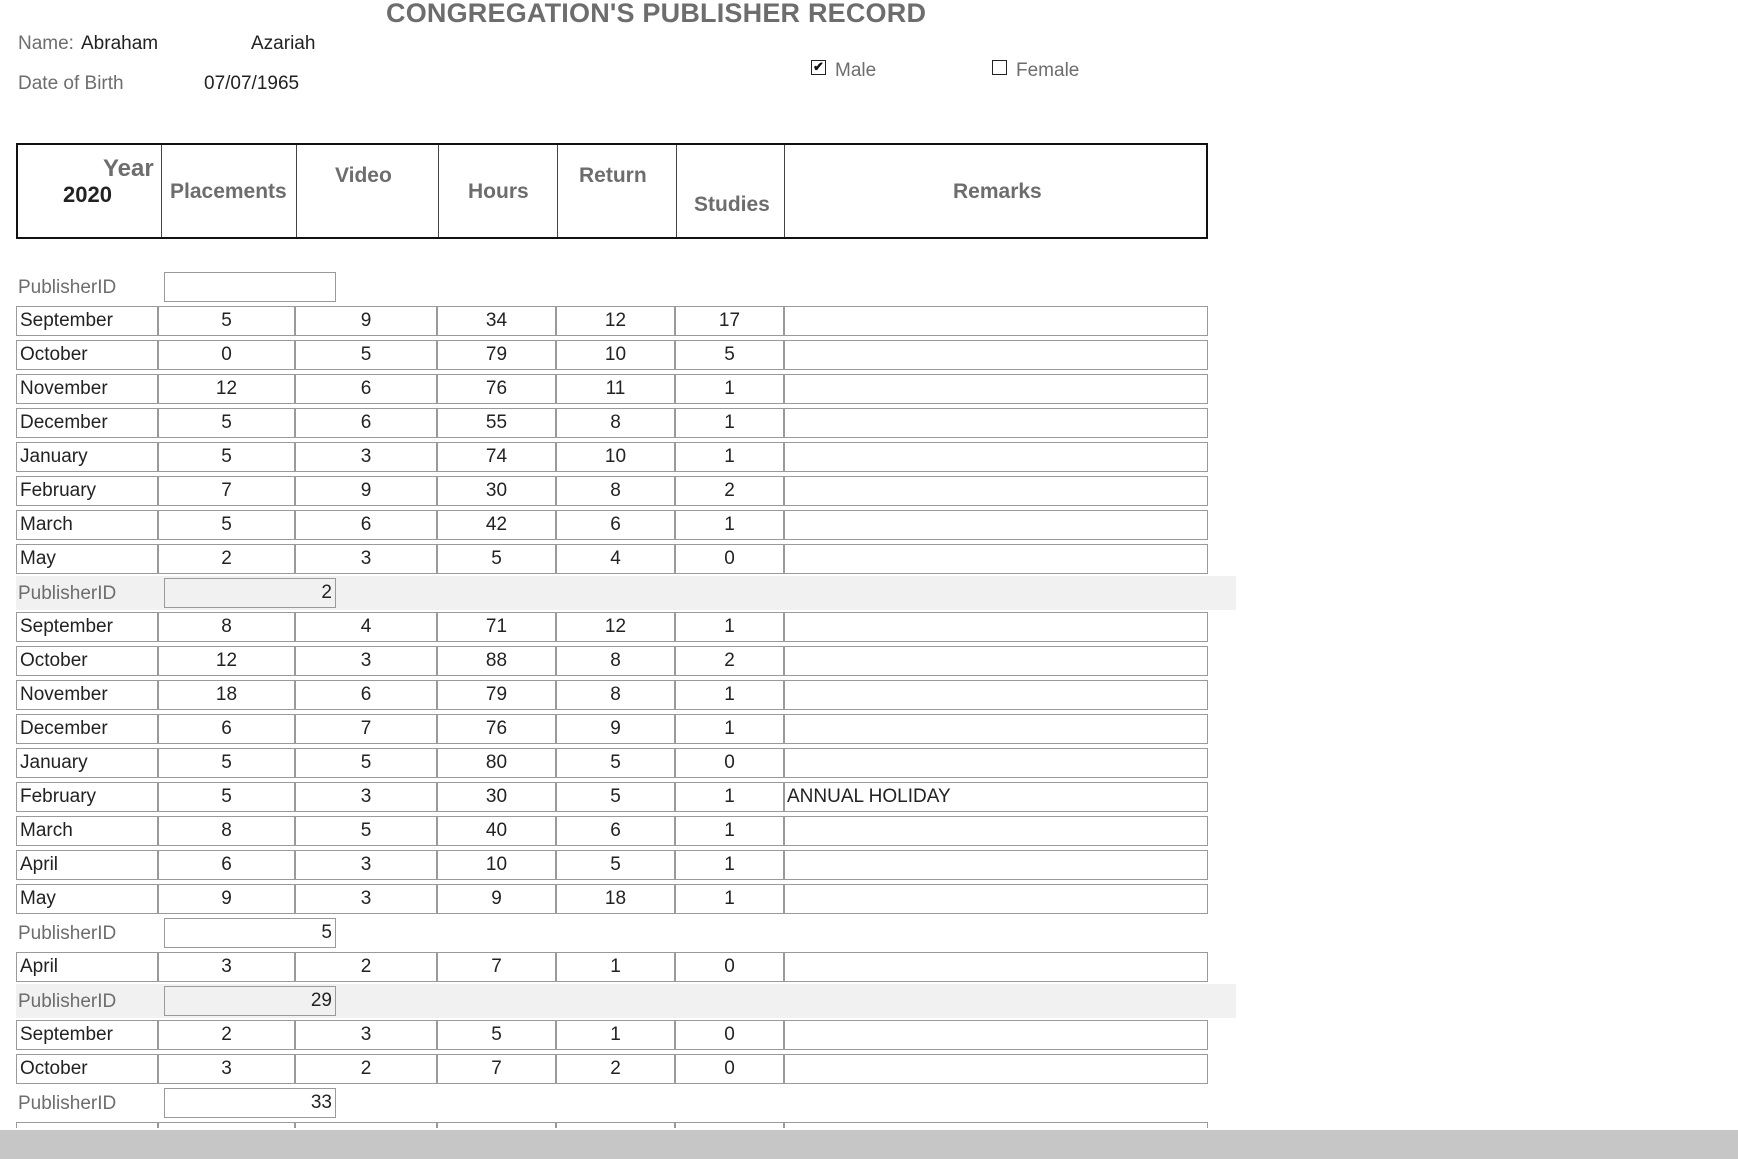 This screenshot has width=1738, height=1159. Describe the element at coordinates (87, 865) in the screenshot. I see `month-cell: April` at that location.